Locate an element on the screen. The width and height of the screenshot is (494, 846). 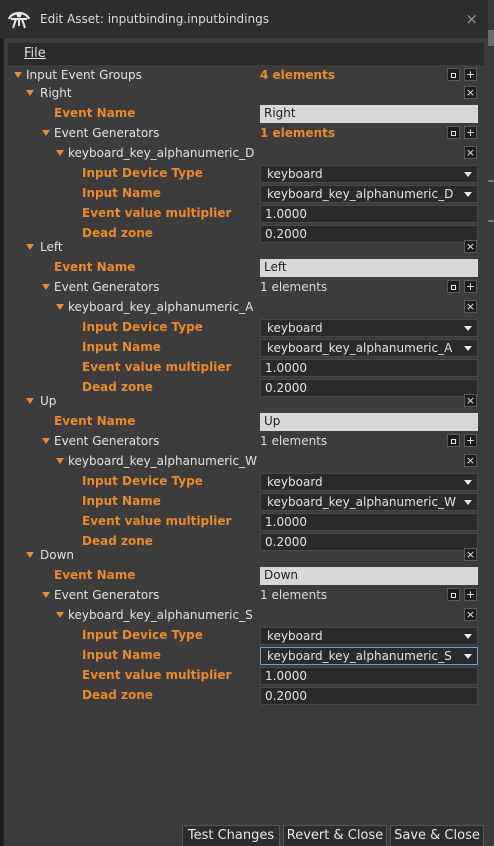
input-name-select: keyboard_key_alphanumeric_S is located at coordinates (369, 656).